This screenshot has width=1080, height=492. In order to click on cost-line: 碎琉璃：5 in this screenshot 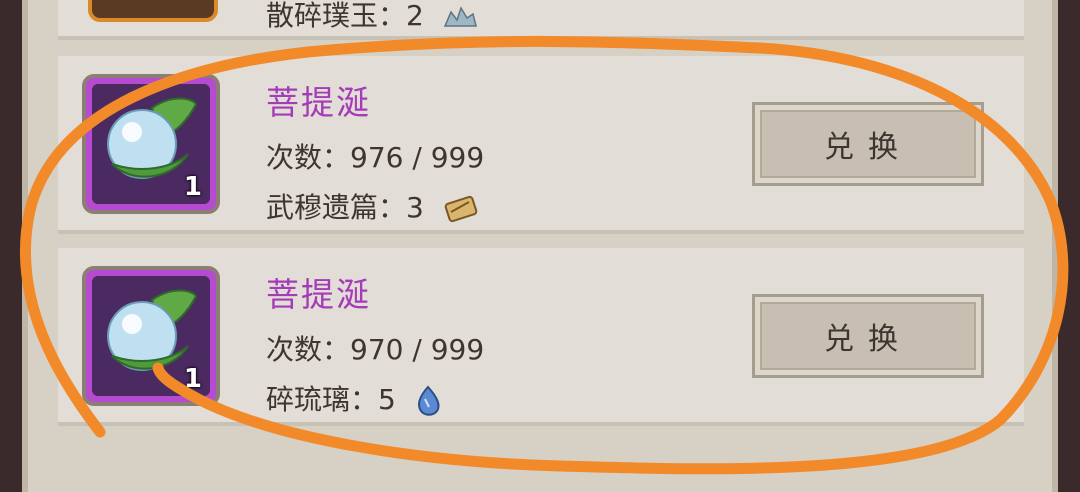, I will do `click(354, 398)`.